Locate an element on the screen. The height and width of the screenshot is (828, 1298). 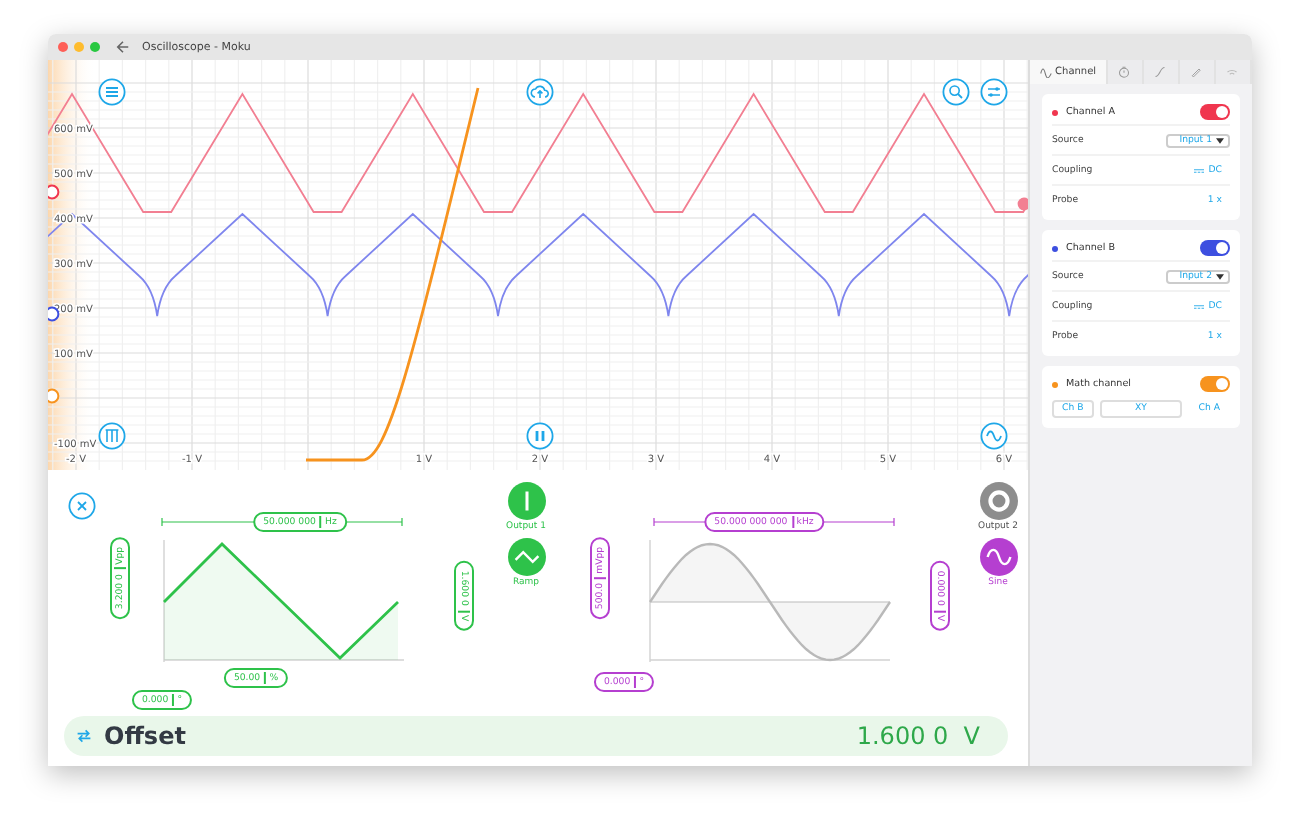
sine-wave-icon is located at coordinates (994, 436).